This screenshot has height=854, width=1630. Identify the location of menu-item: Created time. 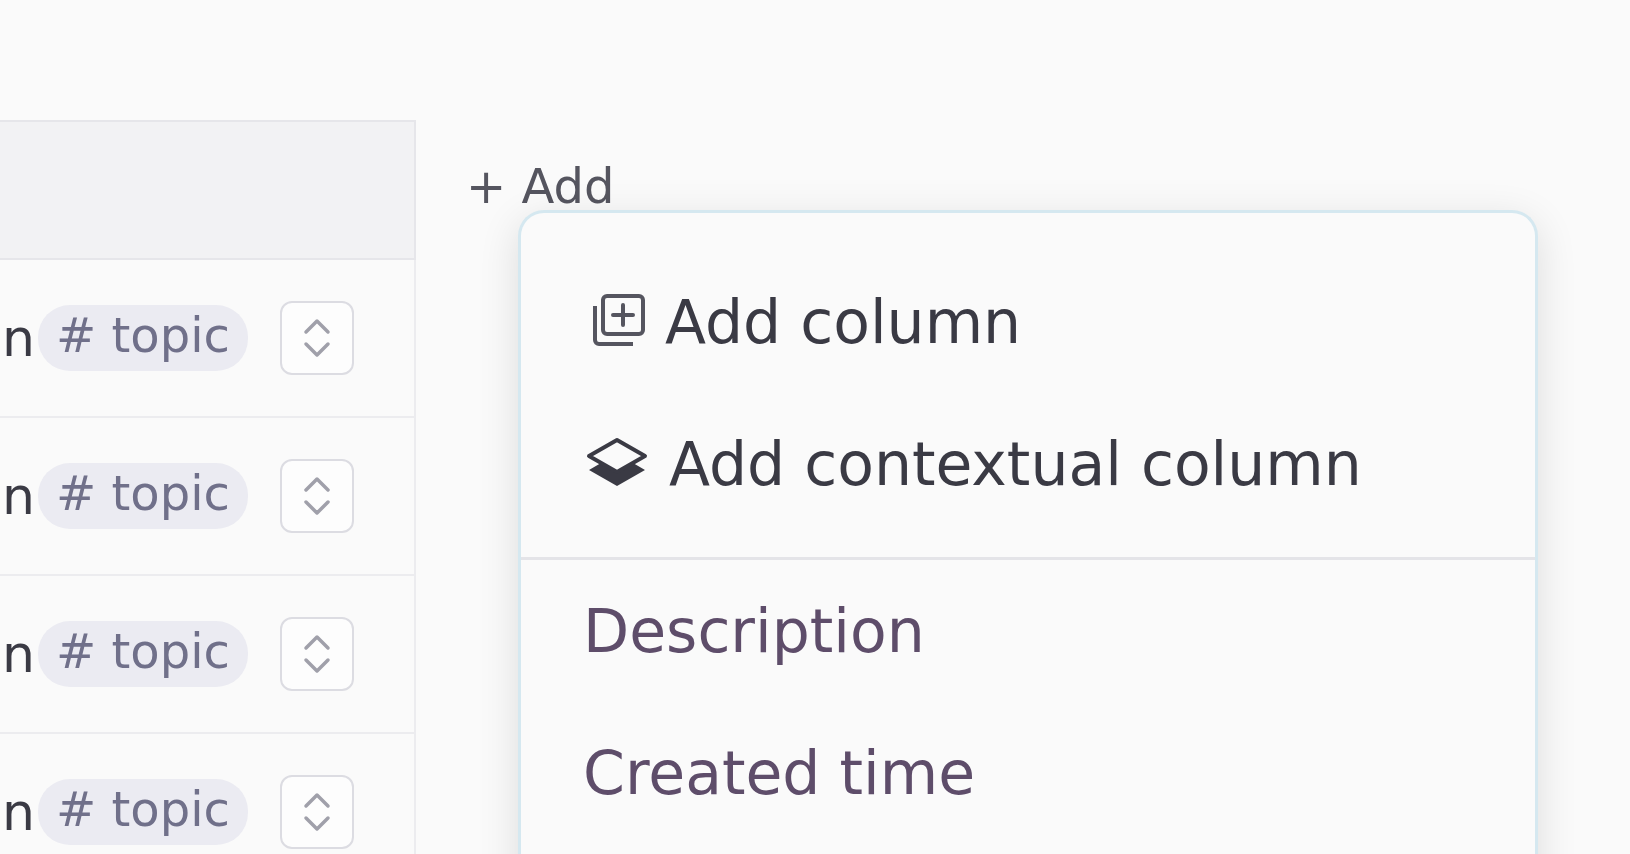
(1028, 773).